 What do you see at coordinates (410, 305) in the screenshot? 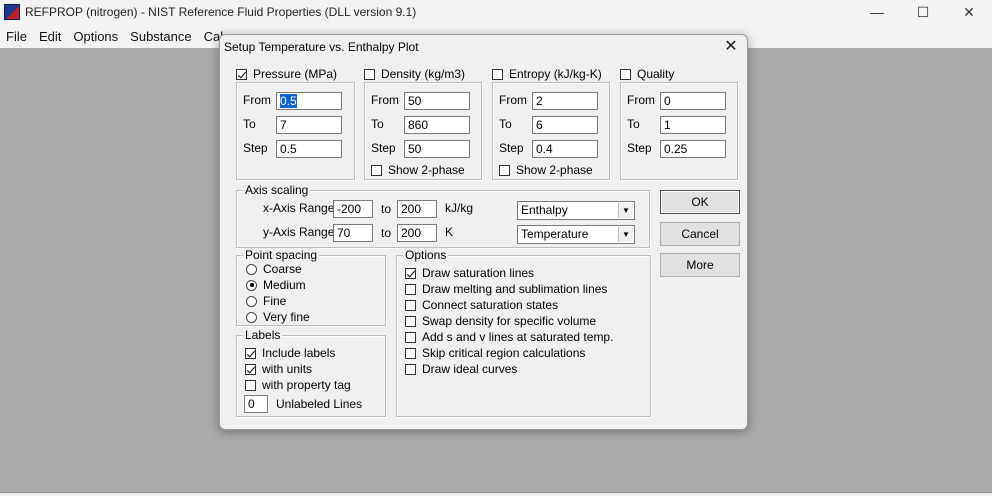
I see `connect-saturation-checkbox` at bounding box center [410, 305].